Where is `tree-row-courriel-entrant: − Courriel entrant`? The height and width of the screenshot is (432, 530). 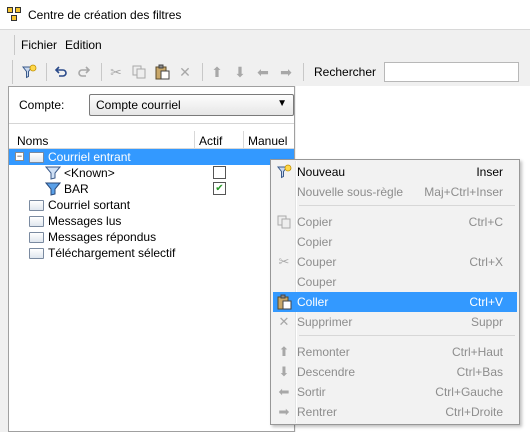
tree-row-courriel-entrant: − Courriel entrant is located at coordinates (151, 157).